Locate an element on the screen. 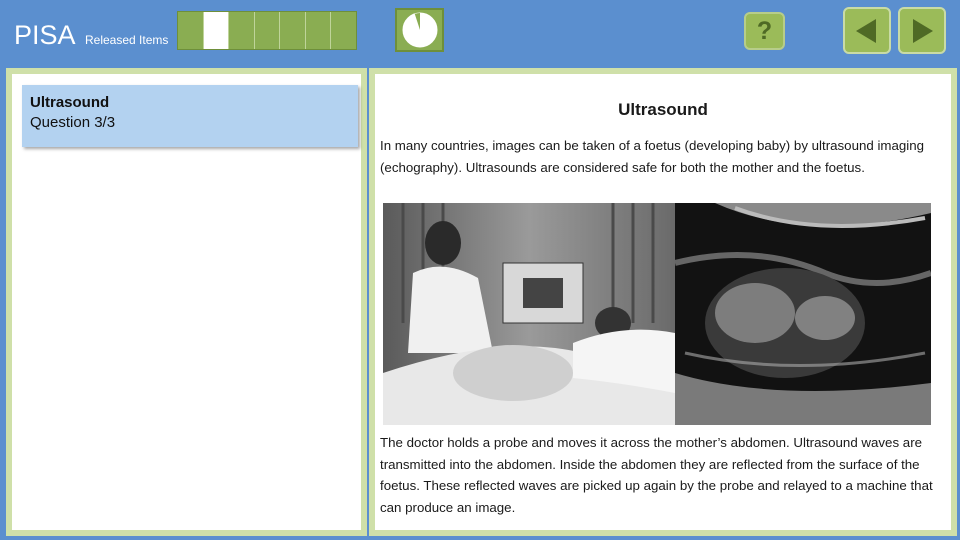 The image size is (960, 540). progress-bar is located at coordinates (267, 30).